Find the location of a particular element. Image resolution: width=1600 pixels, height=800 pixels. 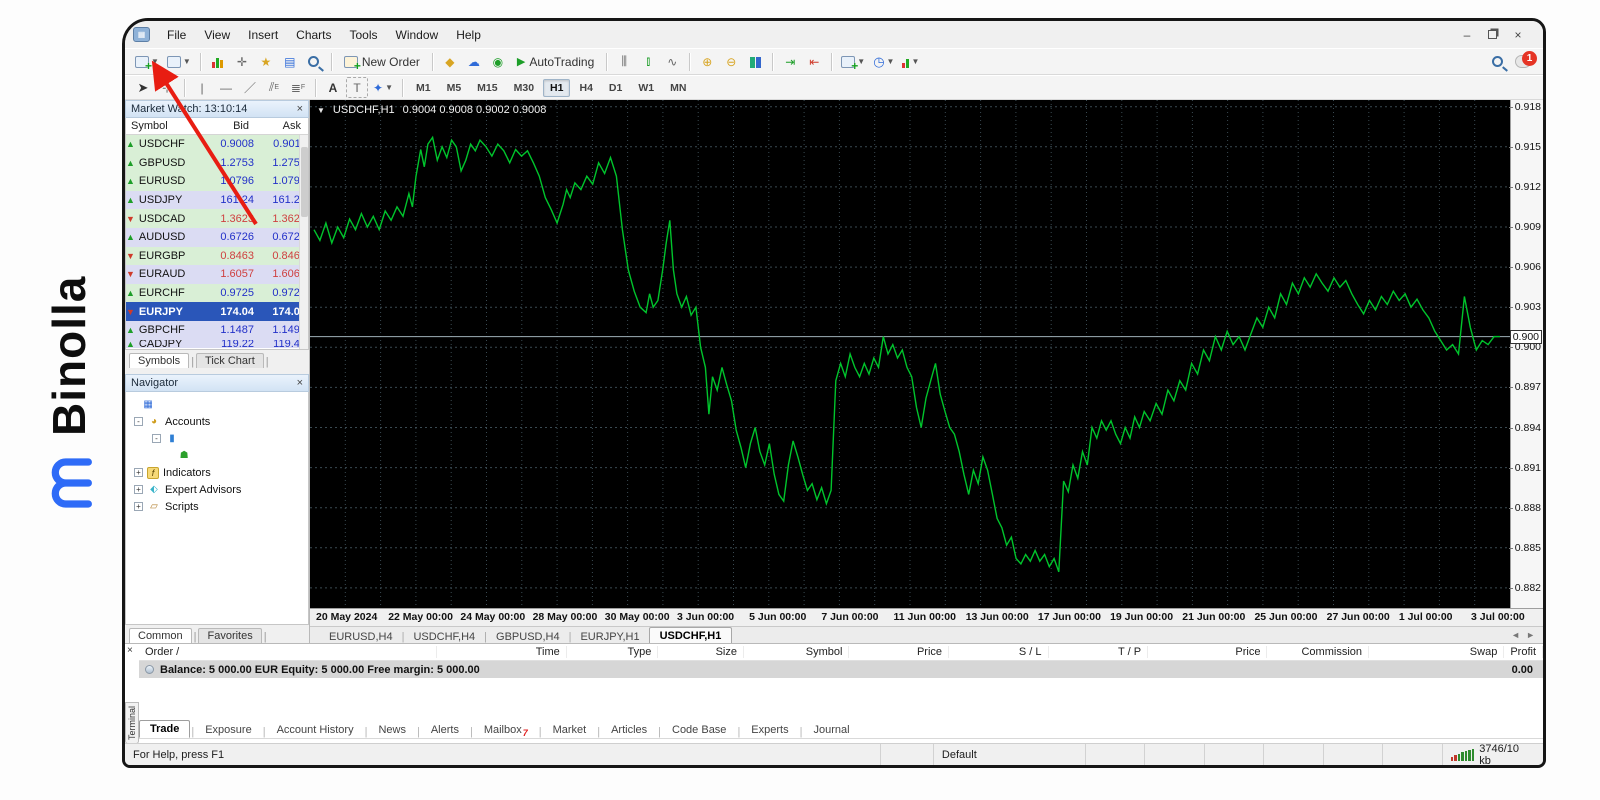

chart-tab-scroll-arrows: ◄ ► is located at coordinates (1527, 635).